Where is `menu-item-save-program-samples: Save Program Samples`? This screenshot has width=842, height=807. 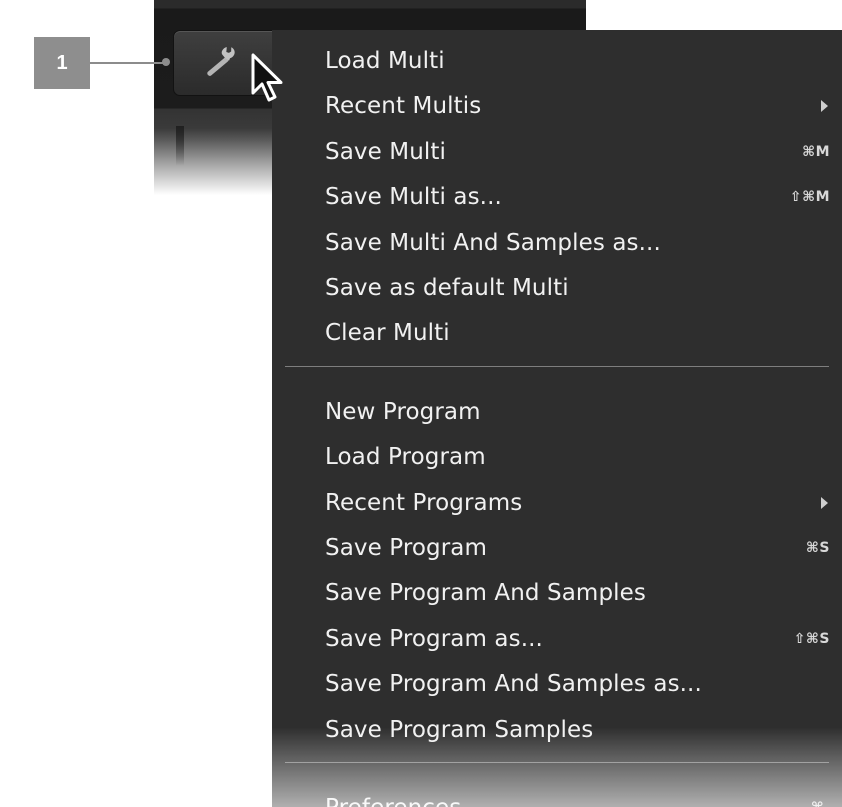
menu-item-save-program-samples: Save Program Samples is located at coordinates (577, 730).